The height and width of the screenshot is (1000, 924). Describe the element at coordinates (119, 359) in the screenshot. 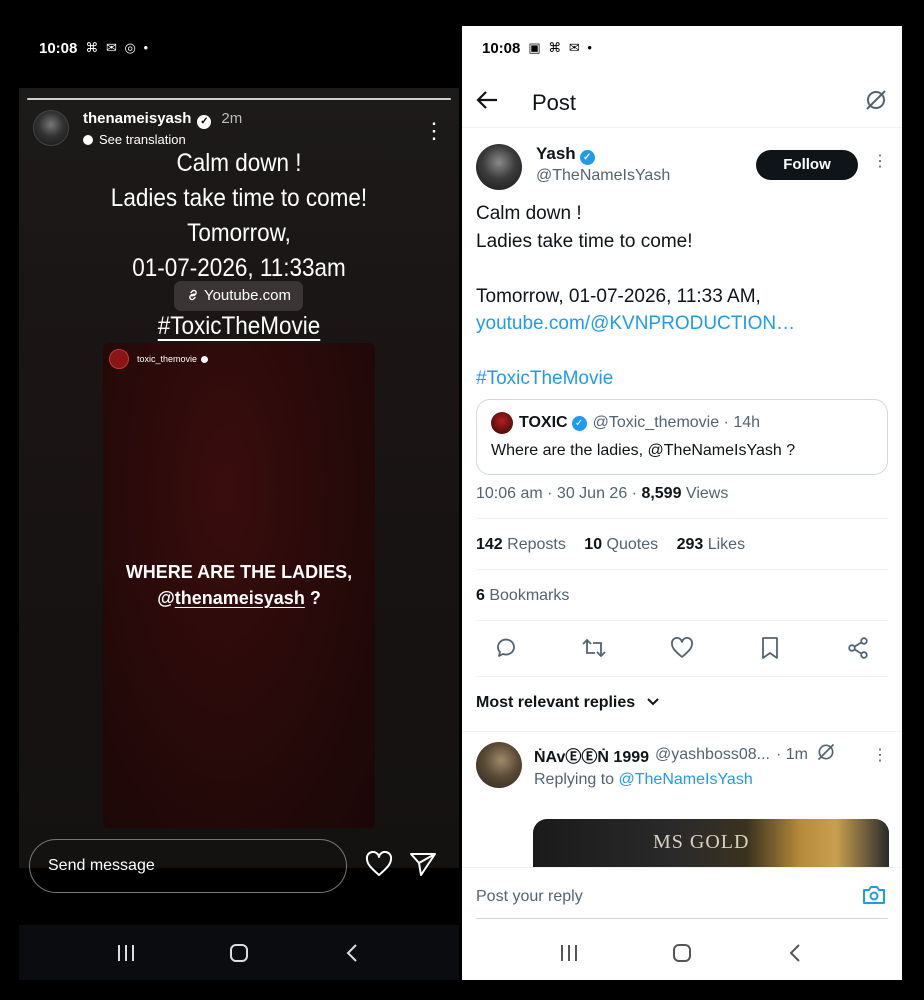

I see `embedded-avatar` at that location.